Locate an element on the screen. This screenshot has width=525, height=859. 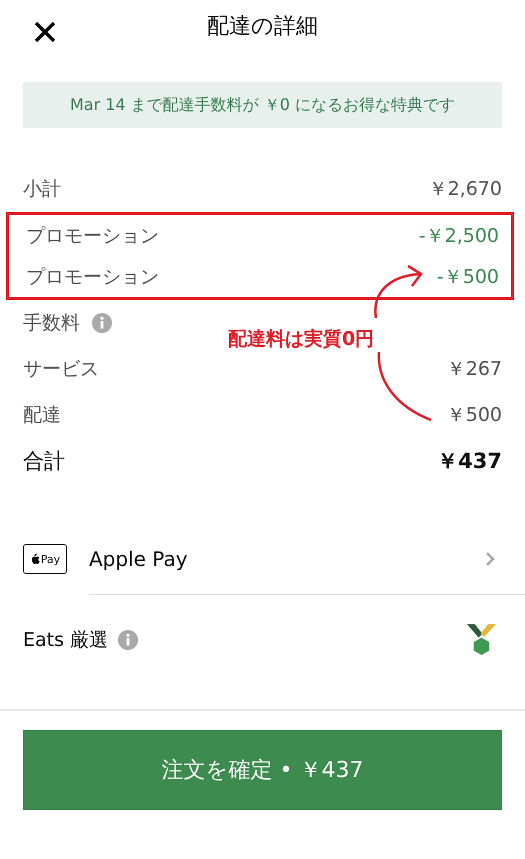
total-value: ￥437 is located at coordinates (469, 461).